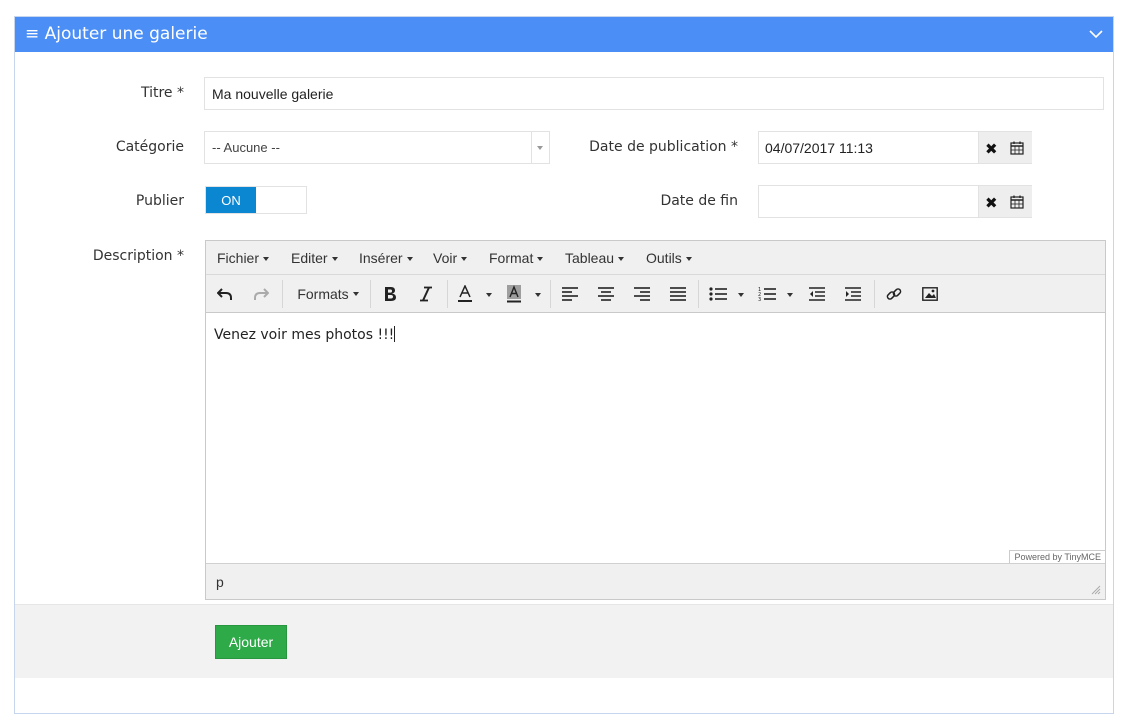 Image resolution: width=1135 pixels, height=728 pixels. What do you see at coordinates (489, 295) in the screenshot?
I see `text-color-caret-icon` at bounding box center [489, 295].